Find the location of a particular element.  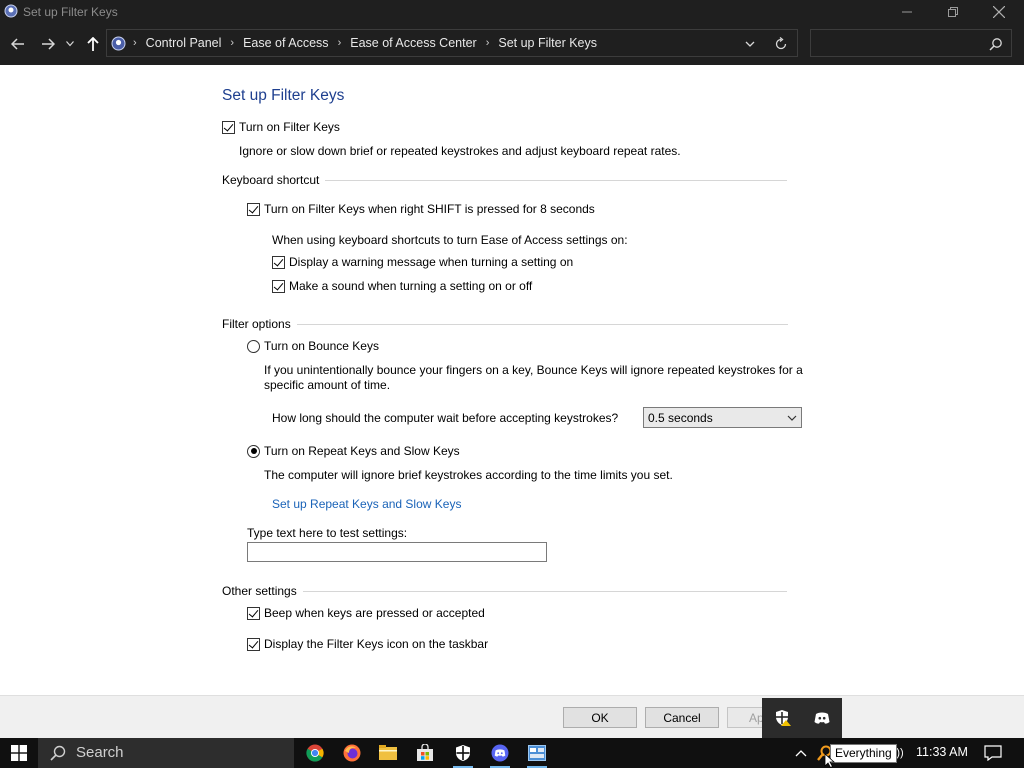

folder-icon is located at coordinates (388, 752).